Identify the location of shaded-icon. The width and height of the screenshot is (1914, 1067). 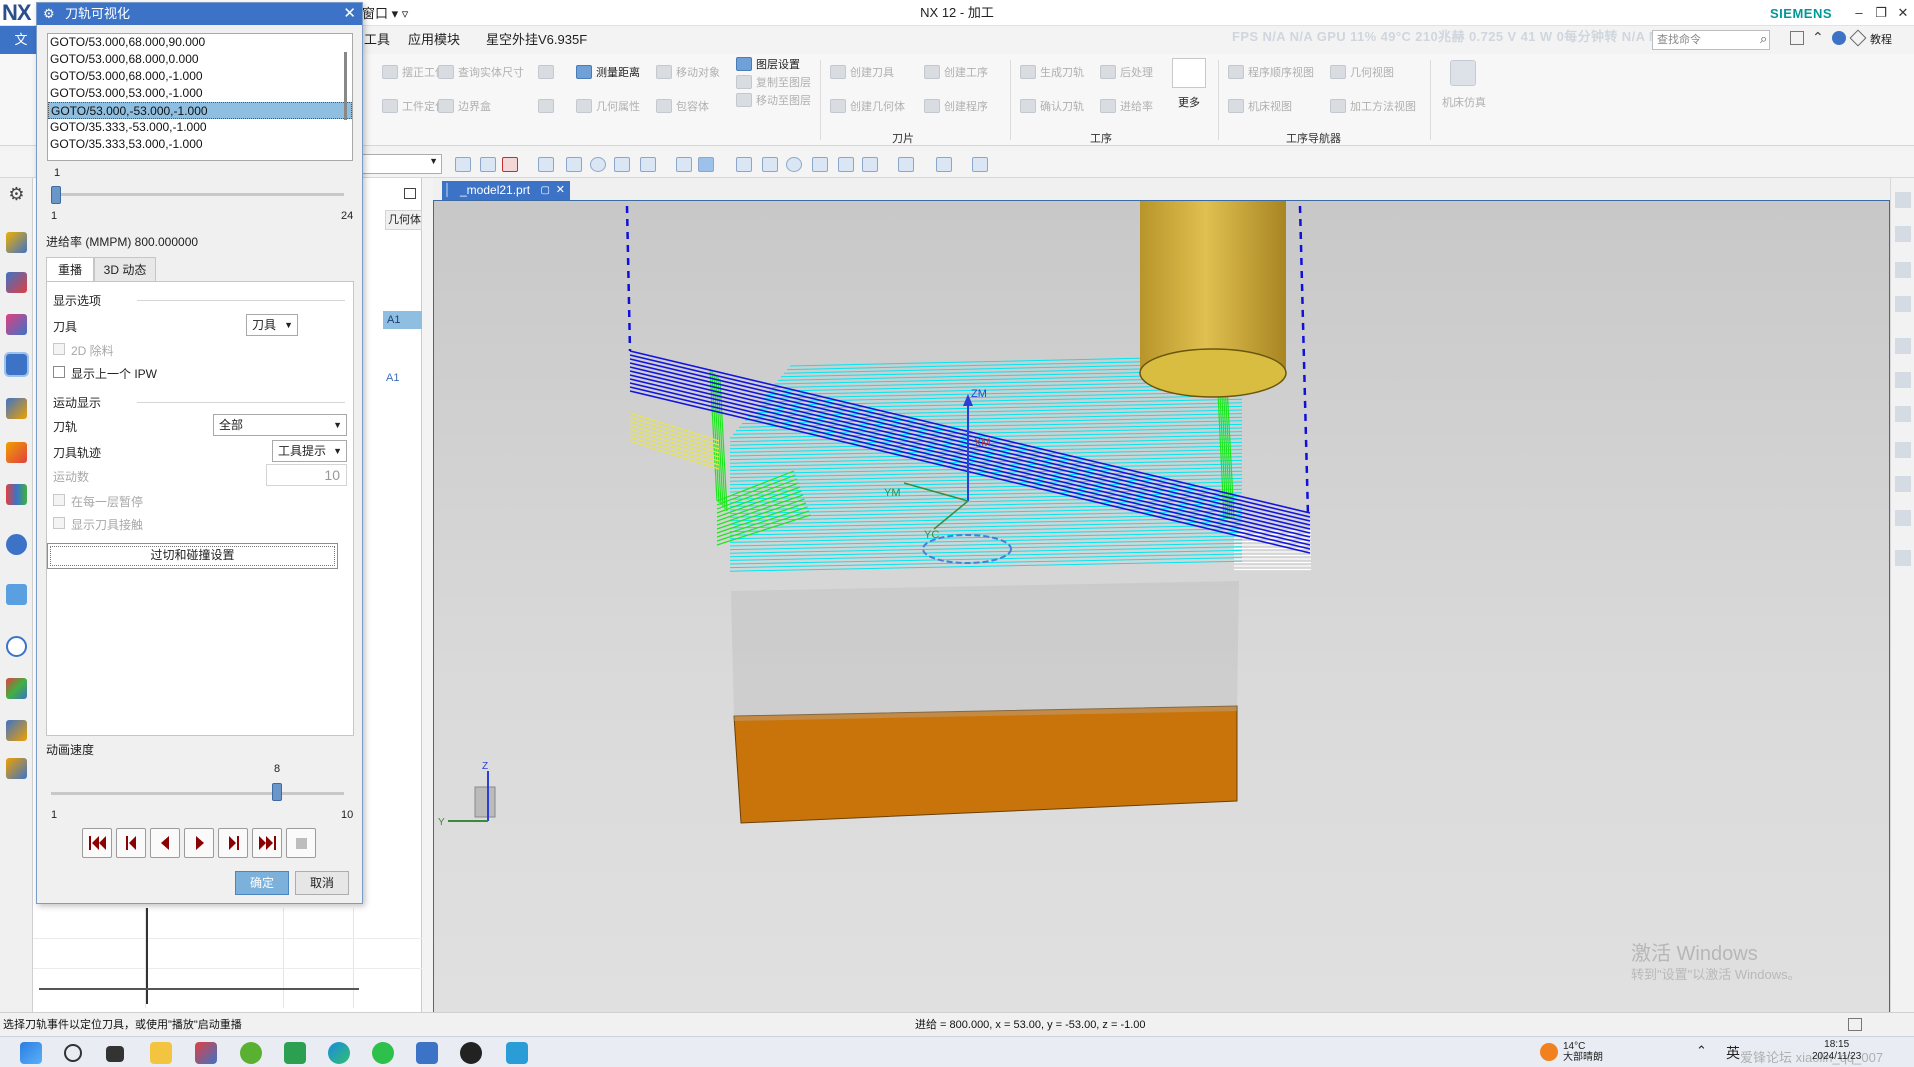
(684, 164).